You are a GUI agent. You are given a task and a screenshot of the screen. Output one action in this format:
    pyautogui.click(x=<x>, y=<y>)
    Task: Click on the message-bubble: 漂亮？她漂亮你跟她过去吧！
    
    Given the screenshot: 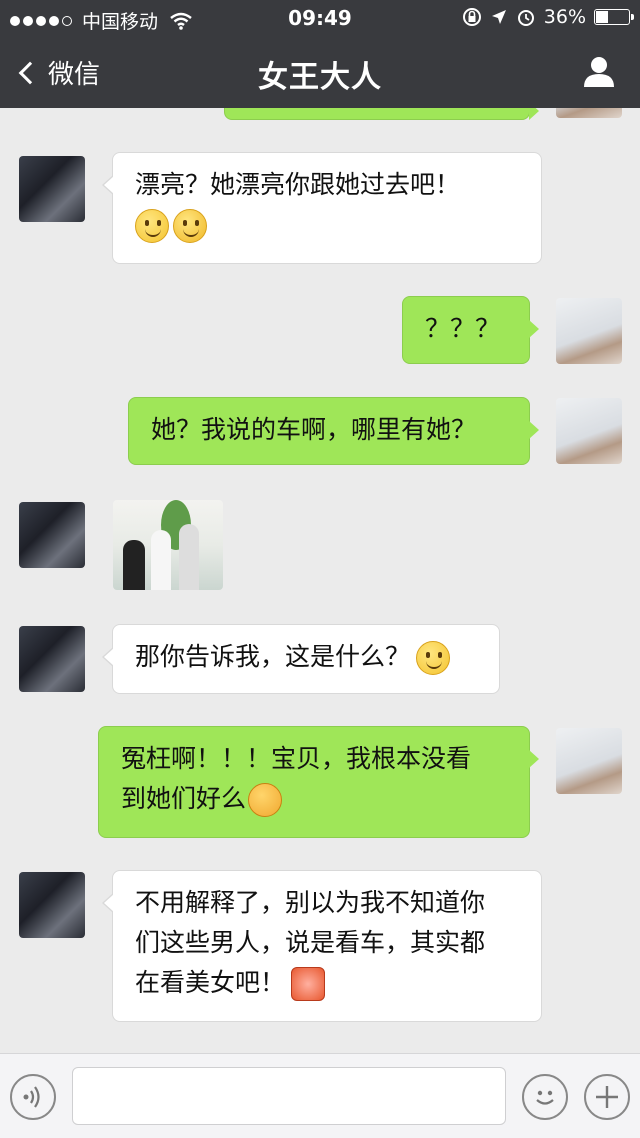 What is the action you would take?
    pyautogui.click(x=322, y=208)
    